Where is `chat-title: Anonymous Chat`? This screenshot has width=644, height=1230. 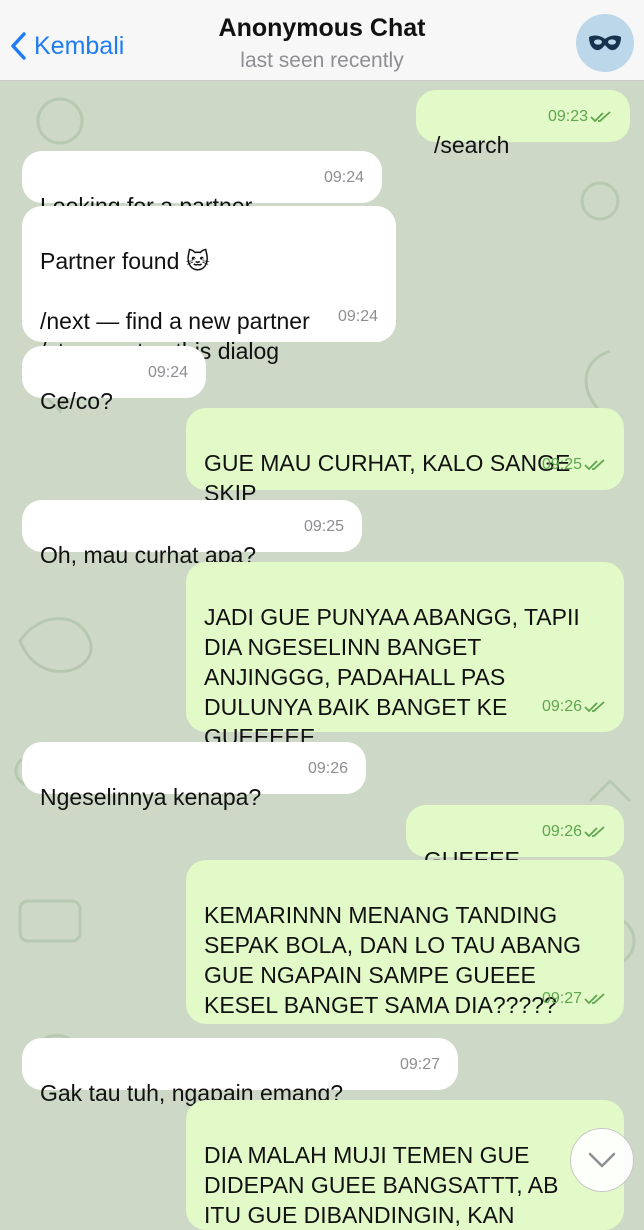
chat-title: Anonymous Chat is located at coordinates (322, 28).